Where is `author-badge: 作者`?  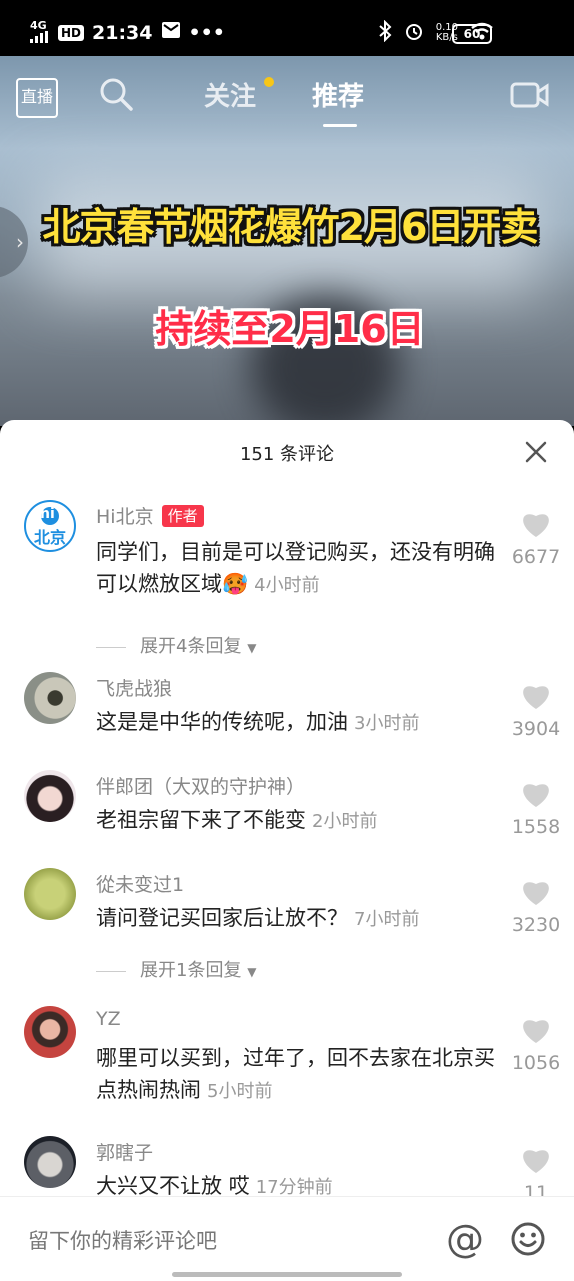 author-badge: 作者 is located at coordinates (182, 516).